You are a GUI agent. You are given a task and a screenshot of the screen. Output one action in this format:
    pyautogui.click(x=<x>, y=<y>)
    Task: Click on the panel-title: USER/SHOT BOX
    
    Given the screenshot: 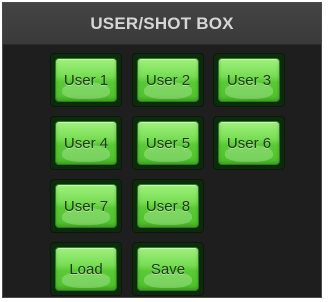 What is the action you would take?
    pyautogui.click(x=162, y=24)
    